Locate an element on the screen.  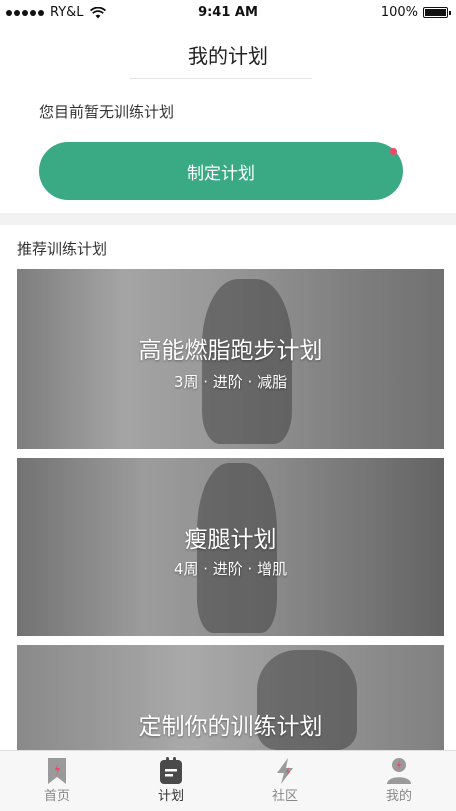
card-title: 高能燃脂跑步计划 is located at coordinates (230, 351).